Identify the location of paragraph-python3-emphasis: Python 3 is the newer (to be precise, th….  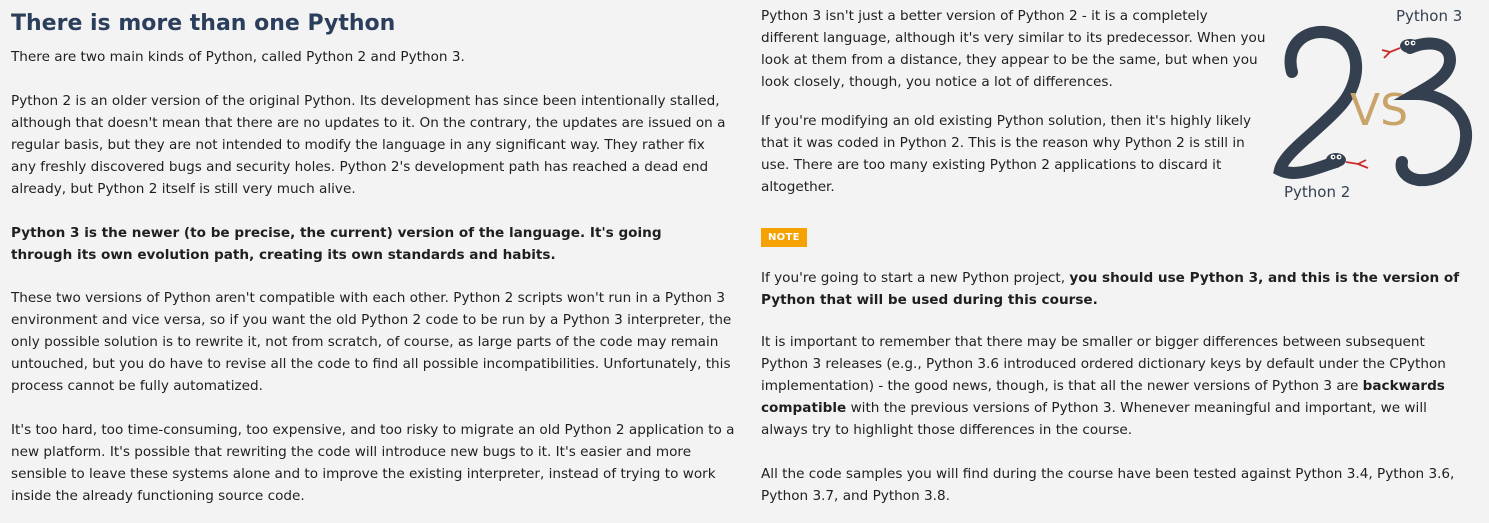
(336, 244).